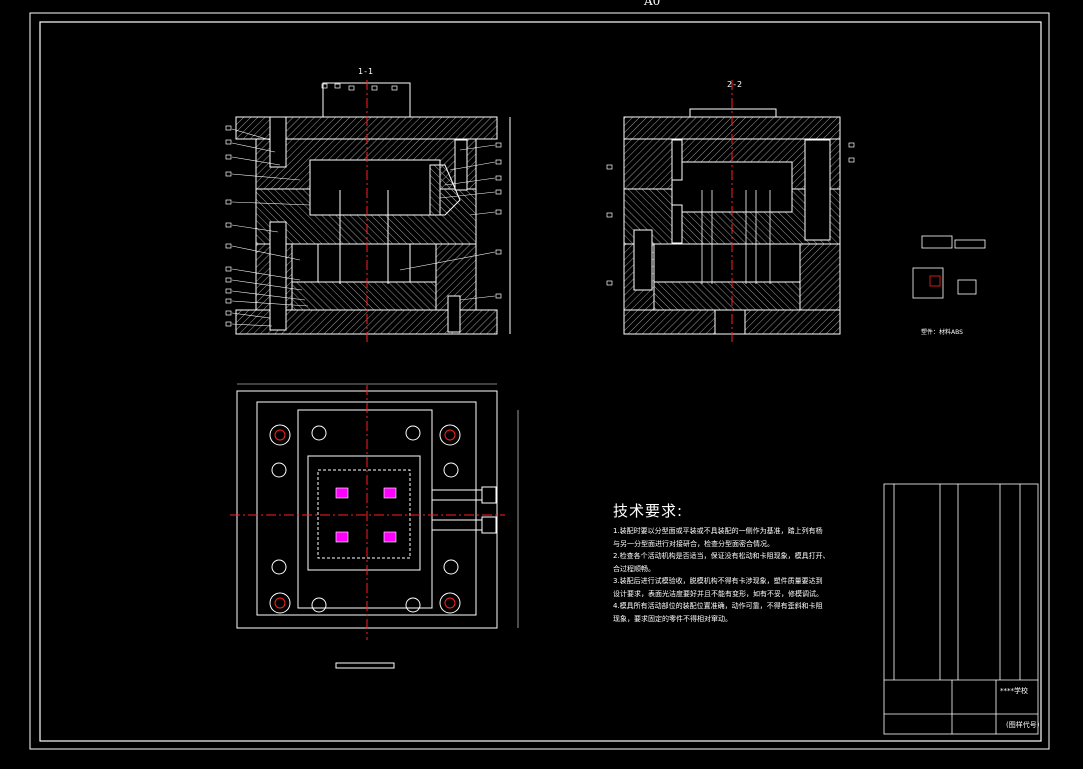  What do you see at coordinates (949, 267) in the screenshot?
I see `part-thumbnail` at bounding box center [949, 267].